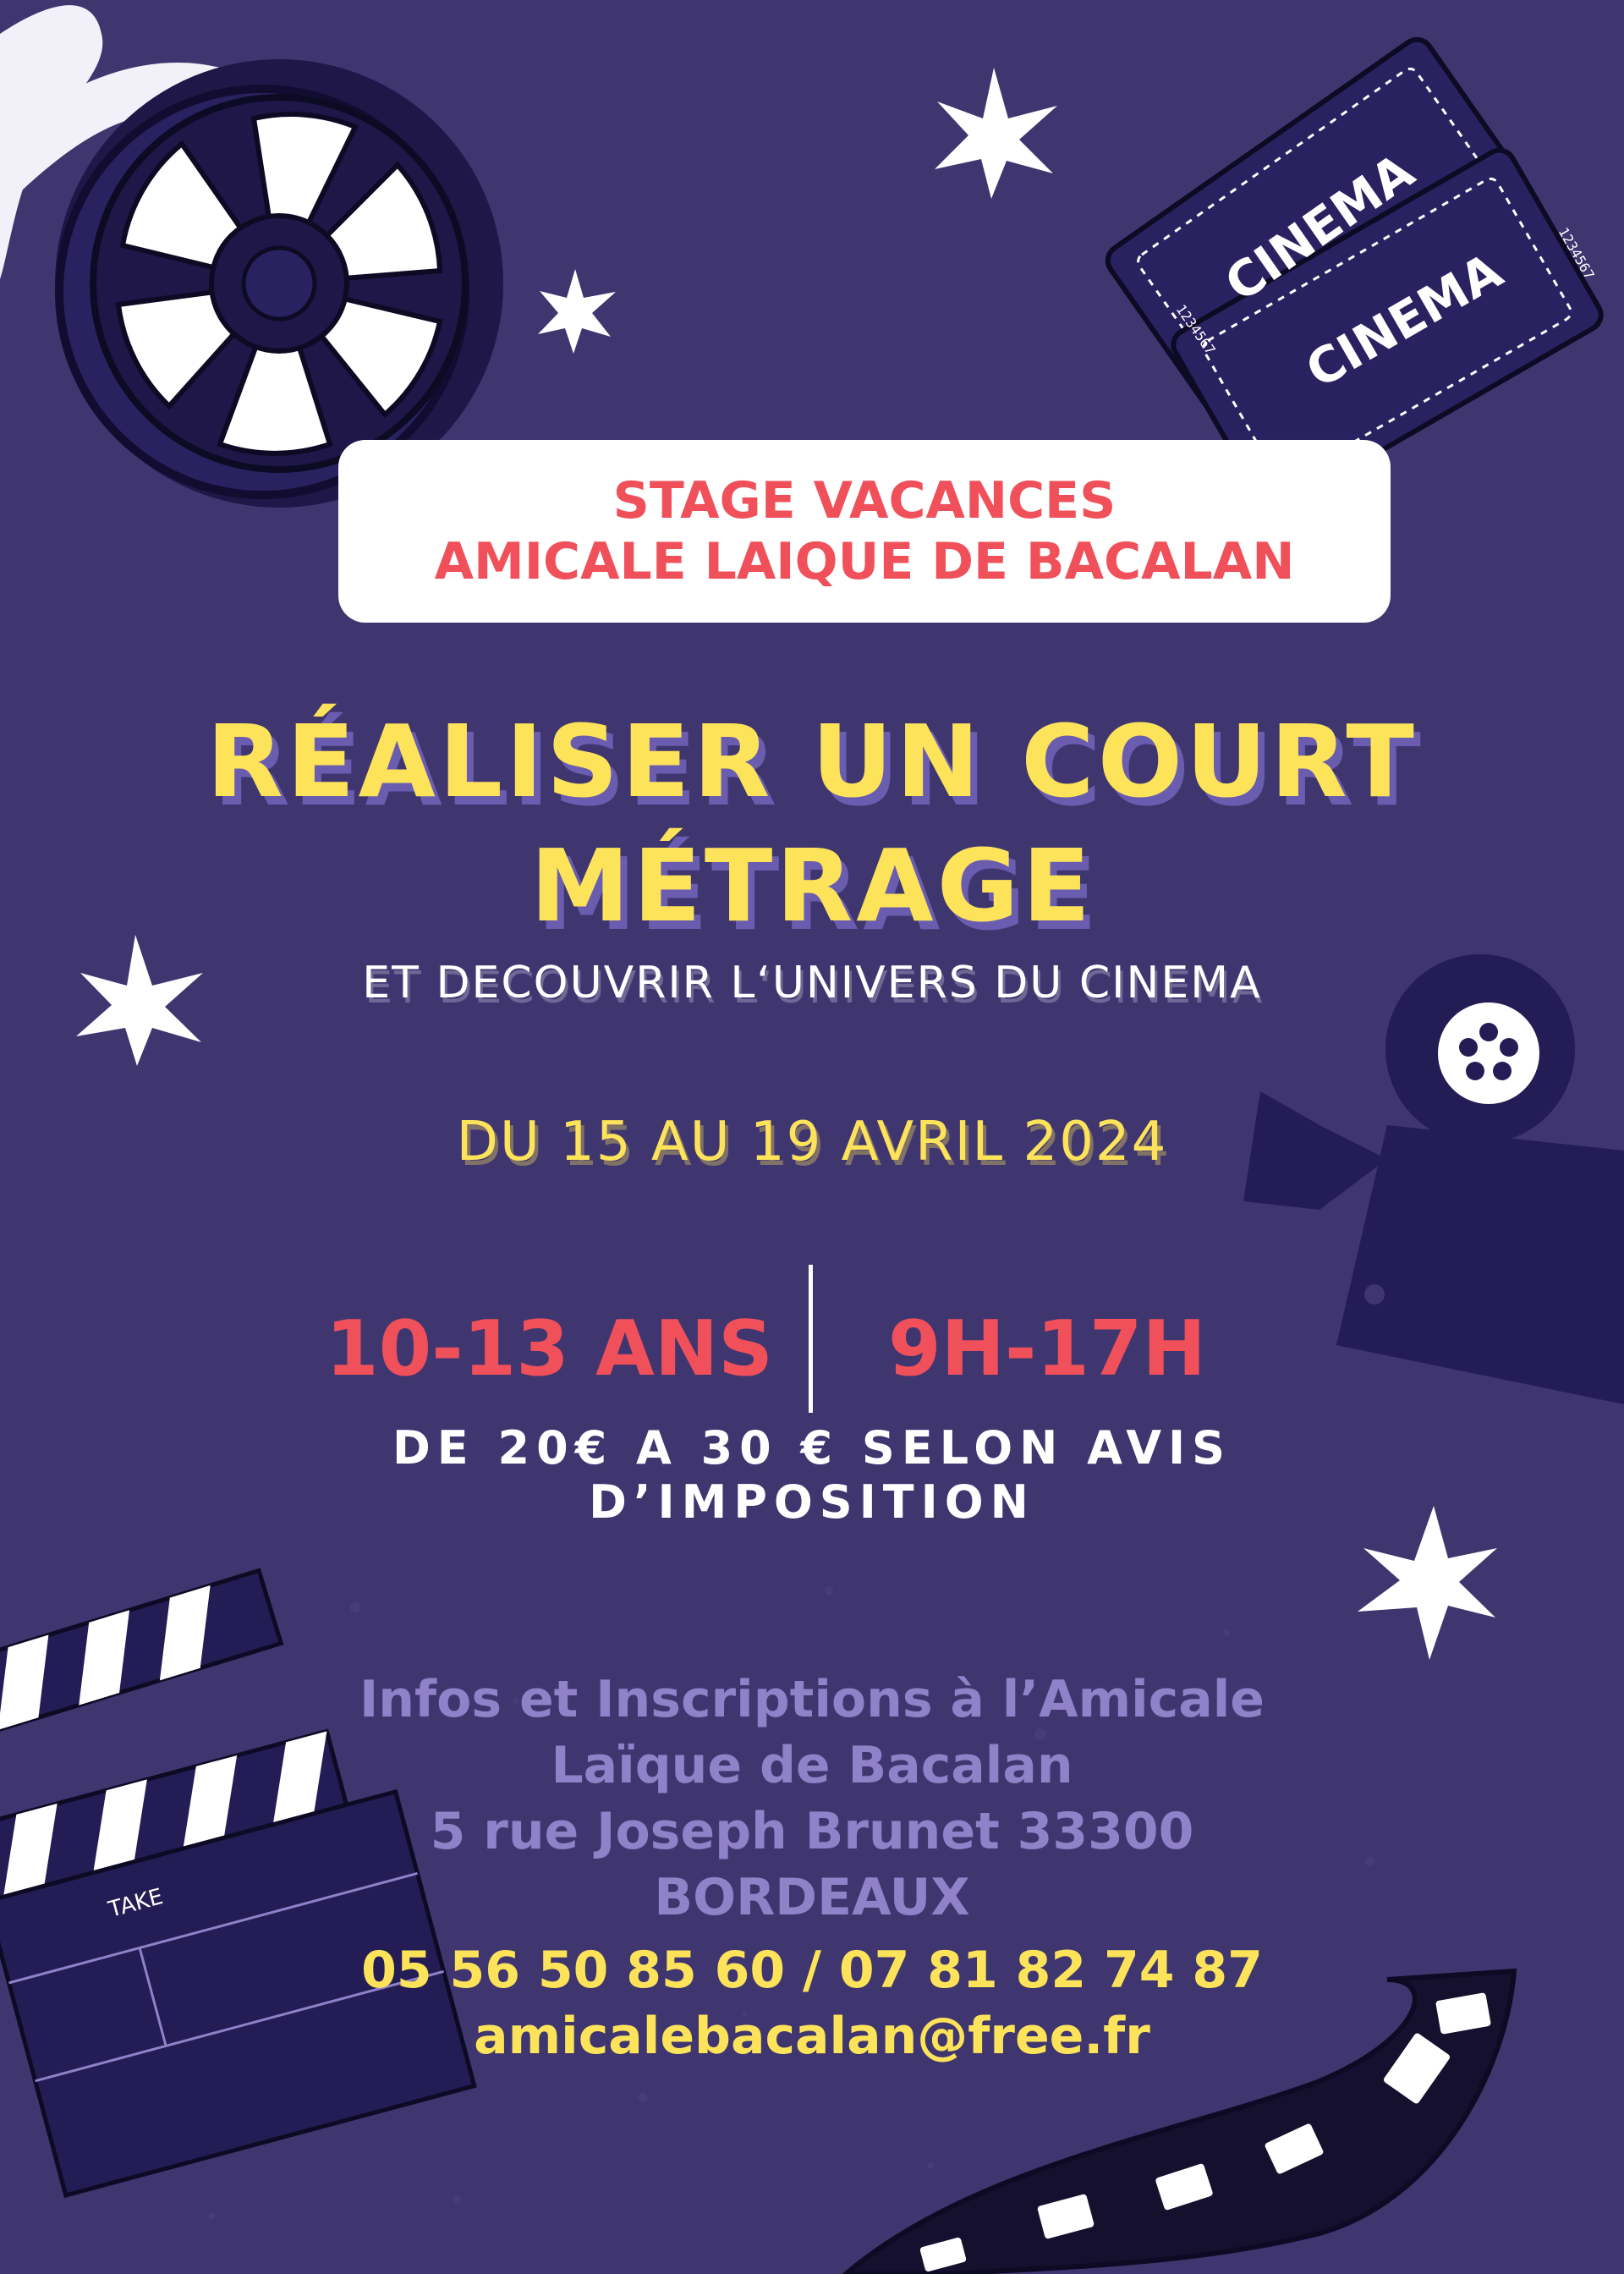 This screenshot has height=2274, width=1624. Describe the element at coordinates (812, 1448) in the screenshot. I see `price-line-1: DE 20€ A 30 € SELON AVIS` at that location.